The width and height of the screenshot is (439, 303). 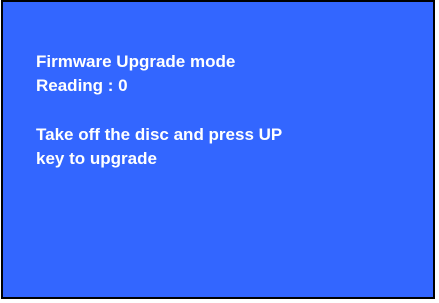 I want to click on instruction-line-1: Take off the disc and press UP, so click(x=159, y=134).